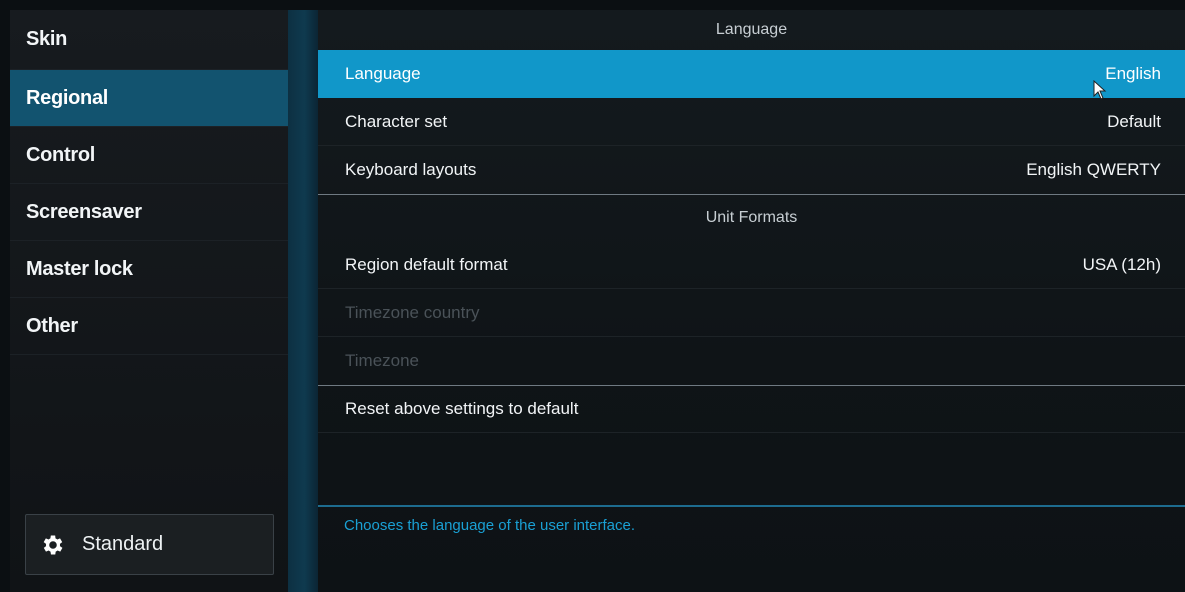 Image resolution: width=1185 pixels, height=592 pixels. I want to click on setting-label: Region default format, so click(426, 264).